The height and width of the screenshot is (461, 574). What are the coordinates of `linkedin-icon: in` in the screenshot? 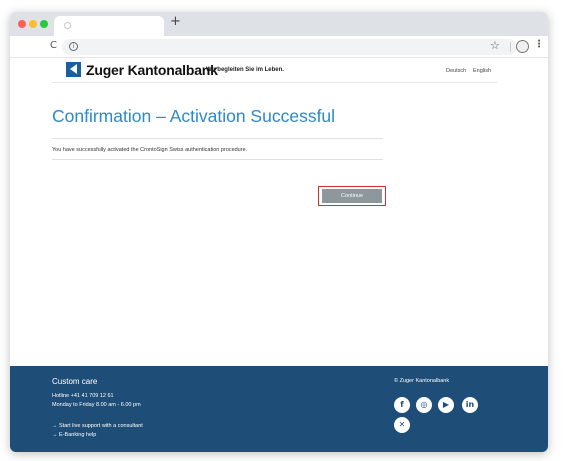 It's located at (470, 405).